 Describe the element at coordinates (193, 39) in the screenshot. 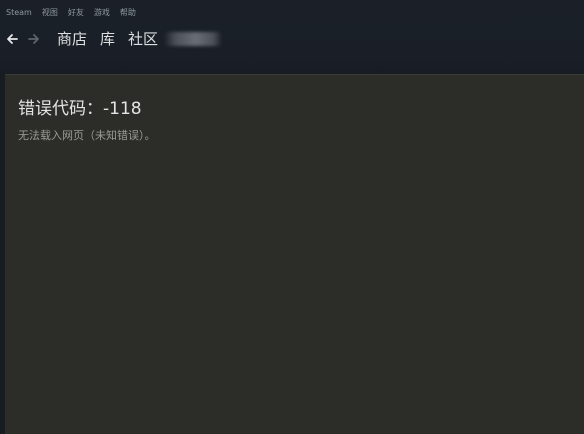

I see `username-redacted` at that location.